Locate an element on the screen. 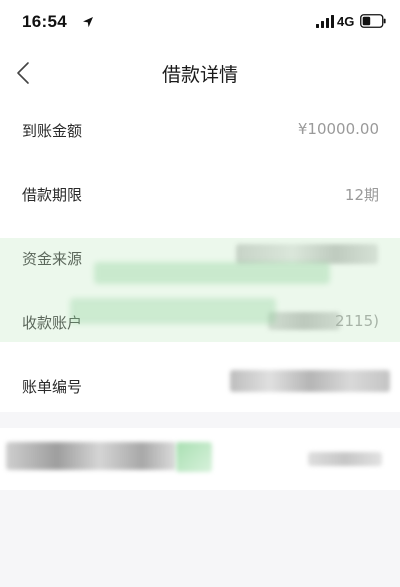 This screenshot has height=587, width=400. loan-term-label: 借款期限 is located at coordinates (52, 195).